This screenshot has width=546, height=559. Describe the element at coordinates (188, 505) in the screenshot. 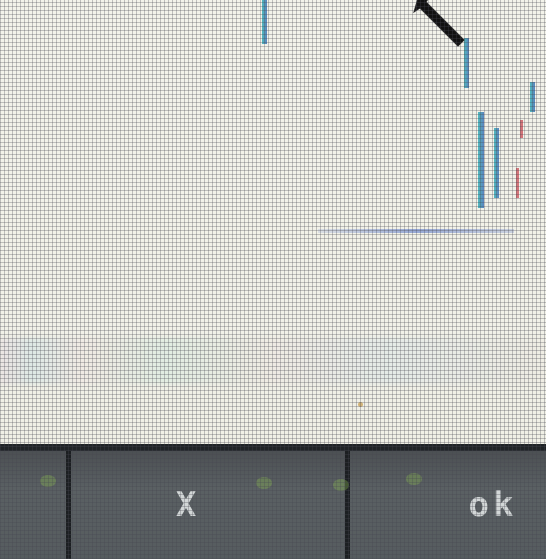

I see `taskbar-cell-middle-label: X` at that location.